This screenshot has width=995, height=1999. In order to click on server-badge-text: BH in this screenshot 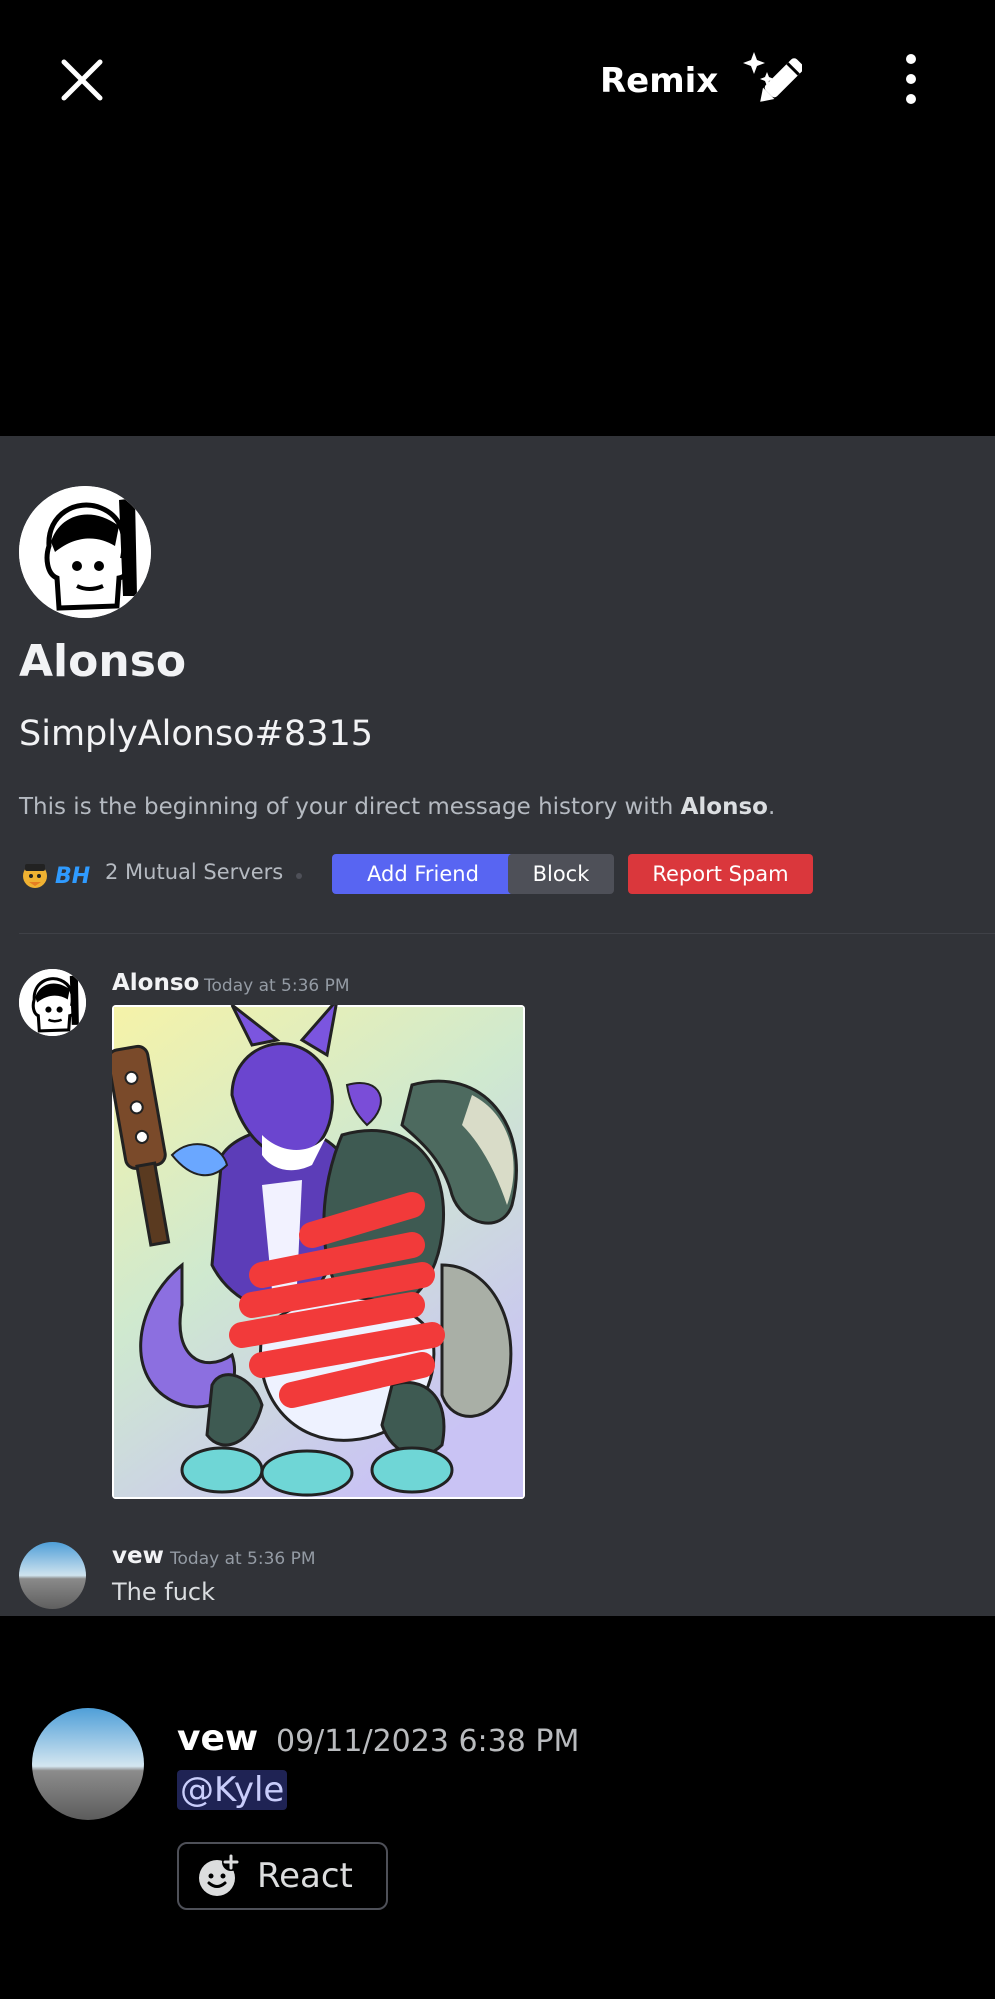, I will do `click(72, 876)`.